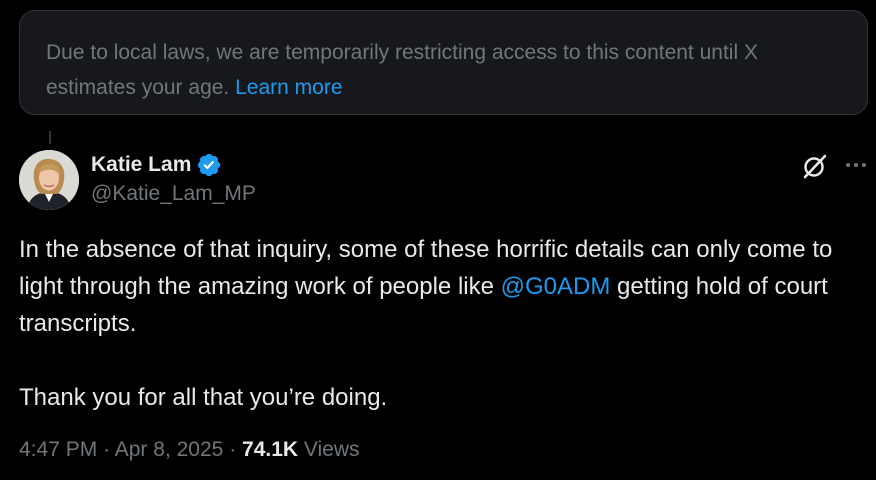 The height and width of the screenshot is (480, 876). What do you see at coordinates (50, 137) in the screenshot?
I see `thread-connector-line` at bounding box center [50, 137].